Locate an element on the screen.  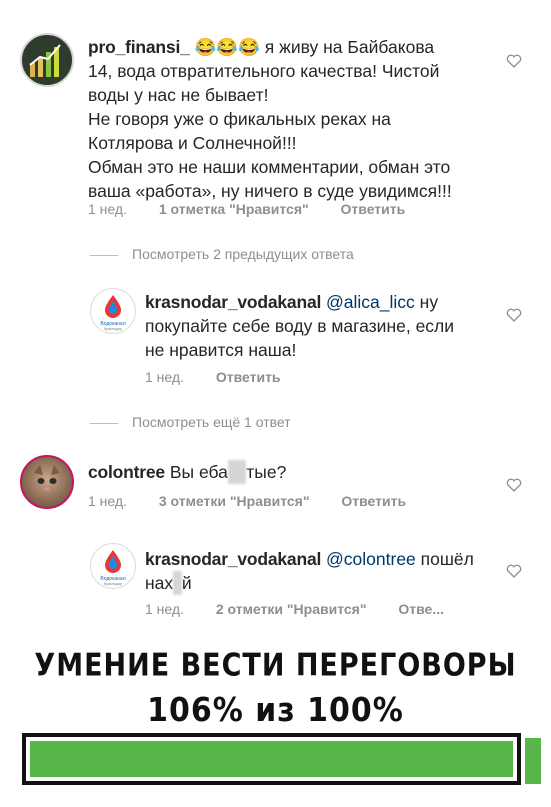
likes-count: 3 отметки "Нравится" is located at coordinates (234, 501).